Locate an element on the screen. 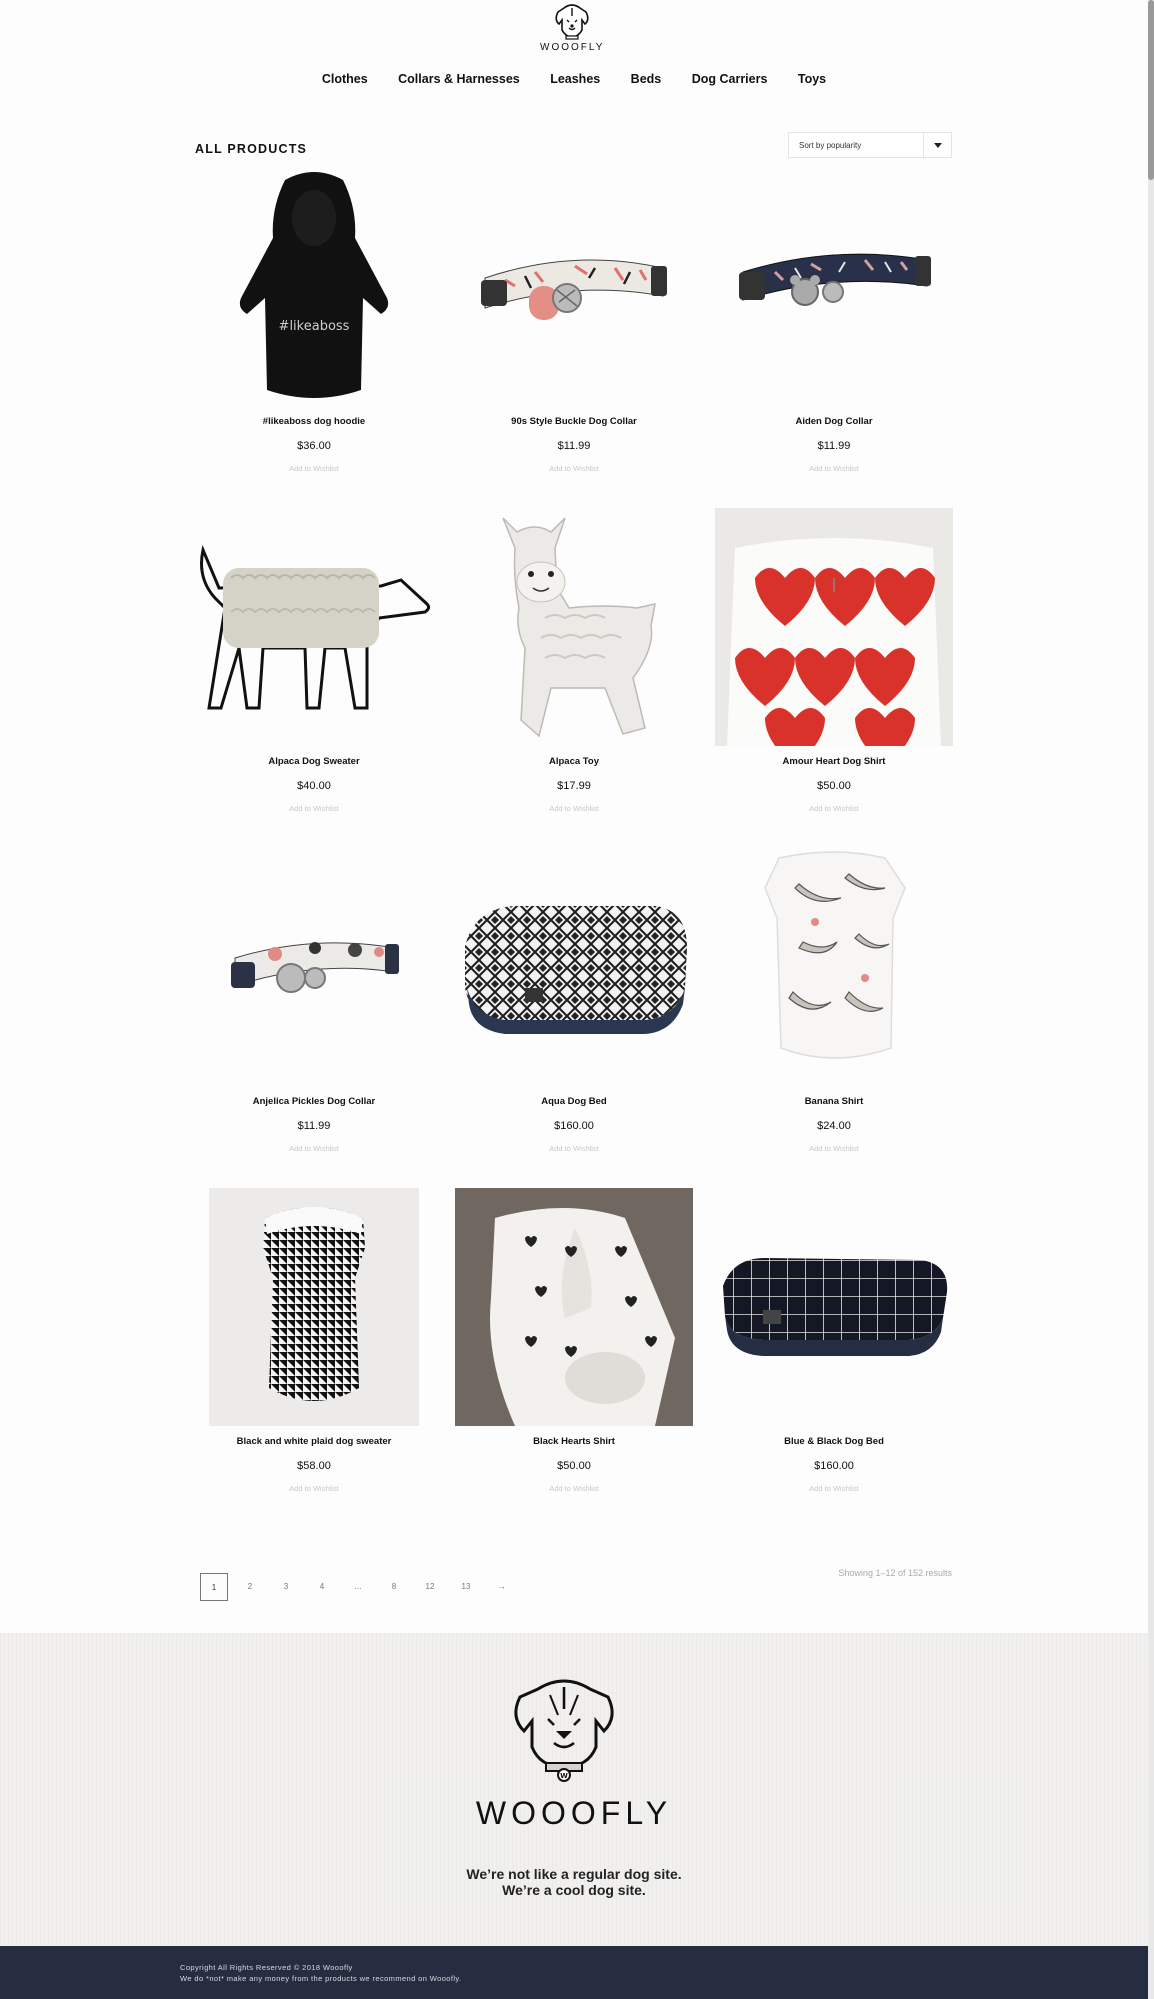 This screenshot has height=1999, width=1154. product-name: Black and white plaid dog sweater is located at coordinates (314, 1443).